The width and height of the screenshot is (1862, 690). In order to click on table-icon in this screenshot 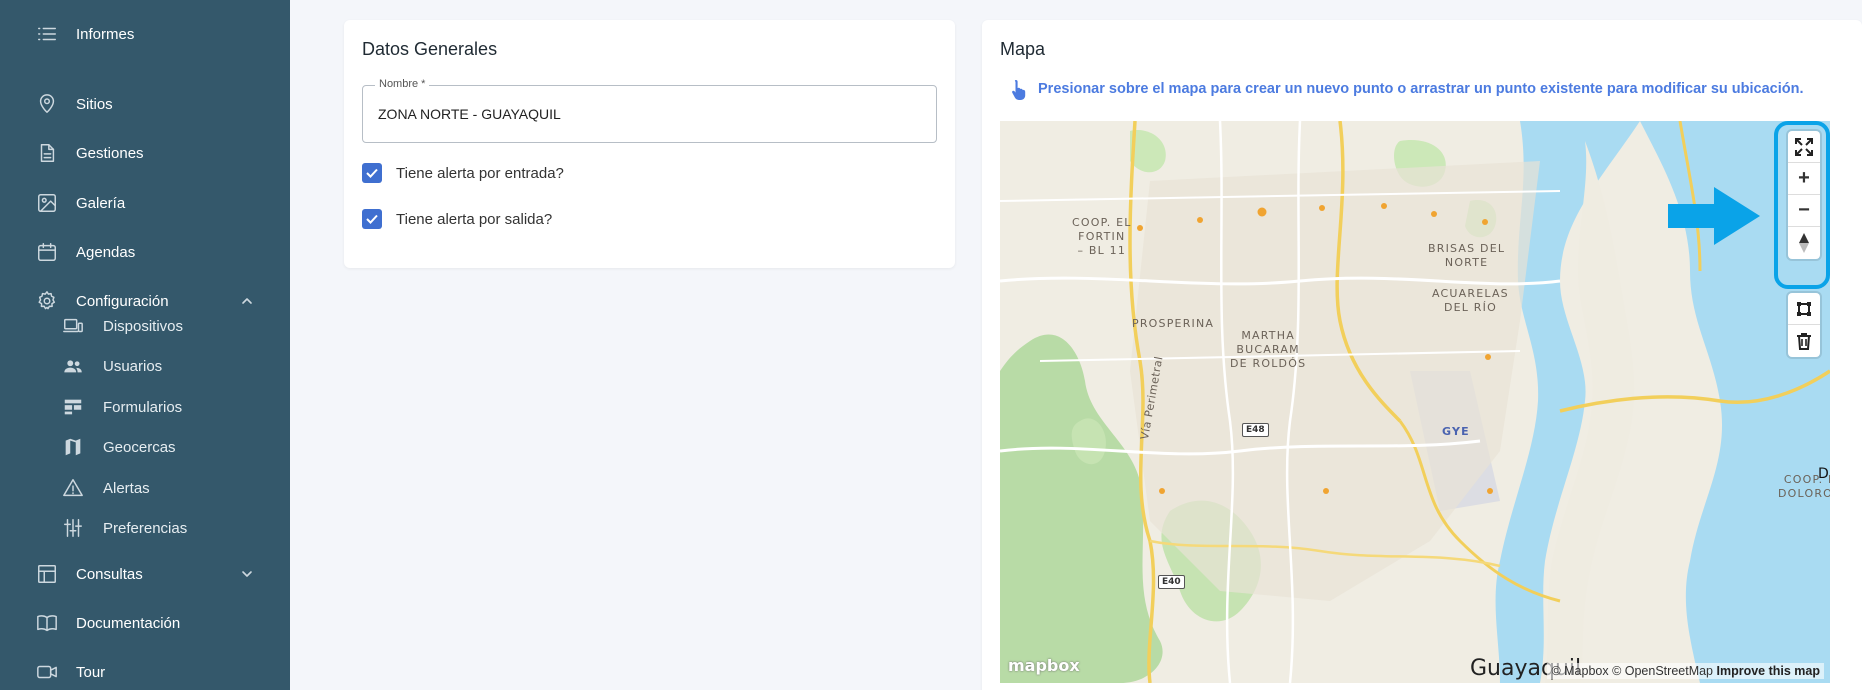, I will do `click(47, 574)`.